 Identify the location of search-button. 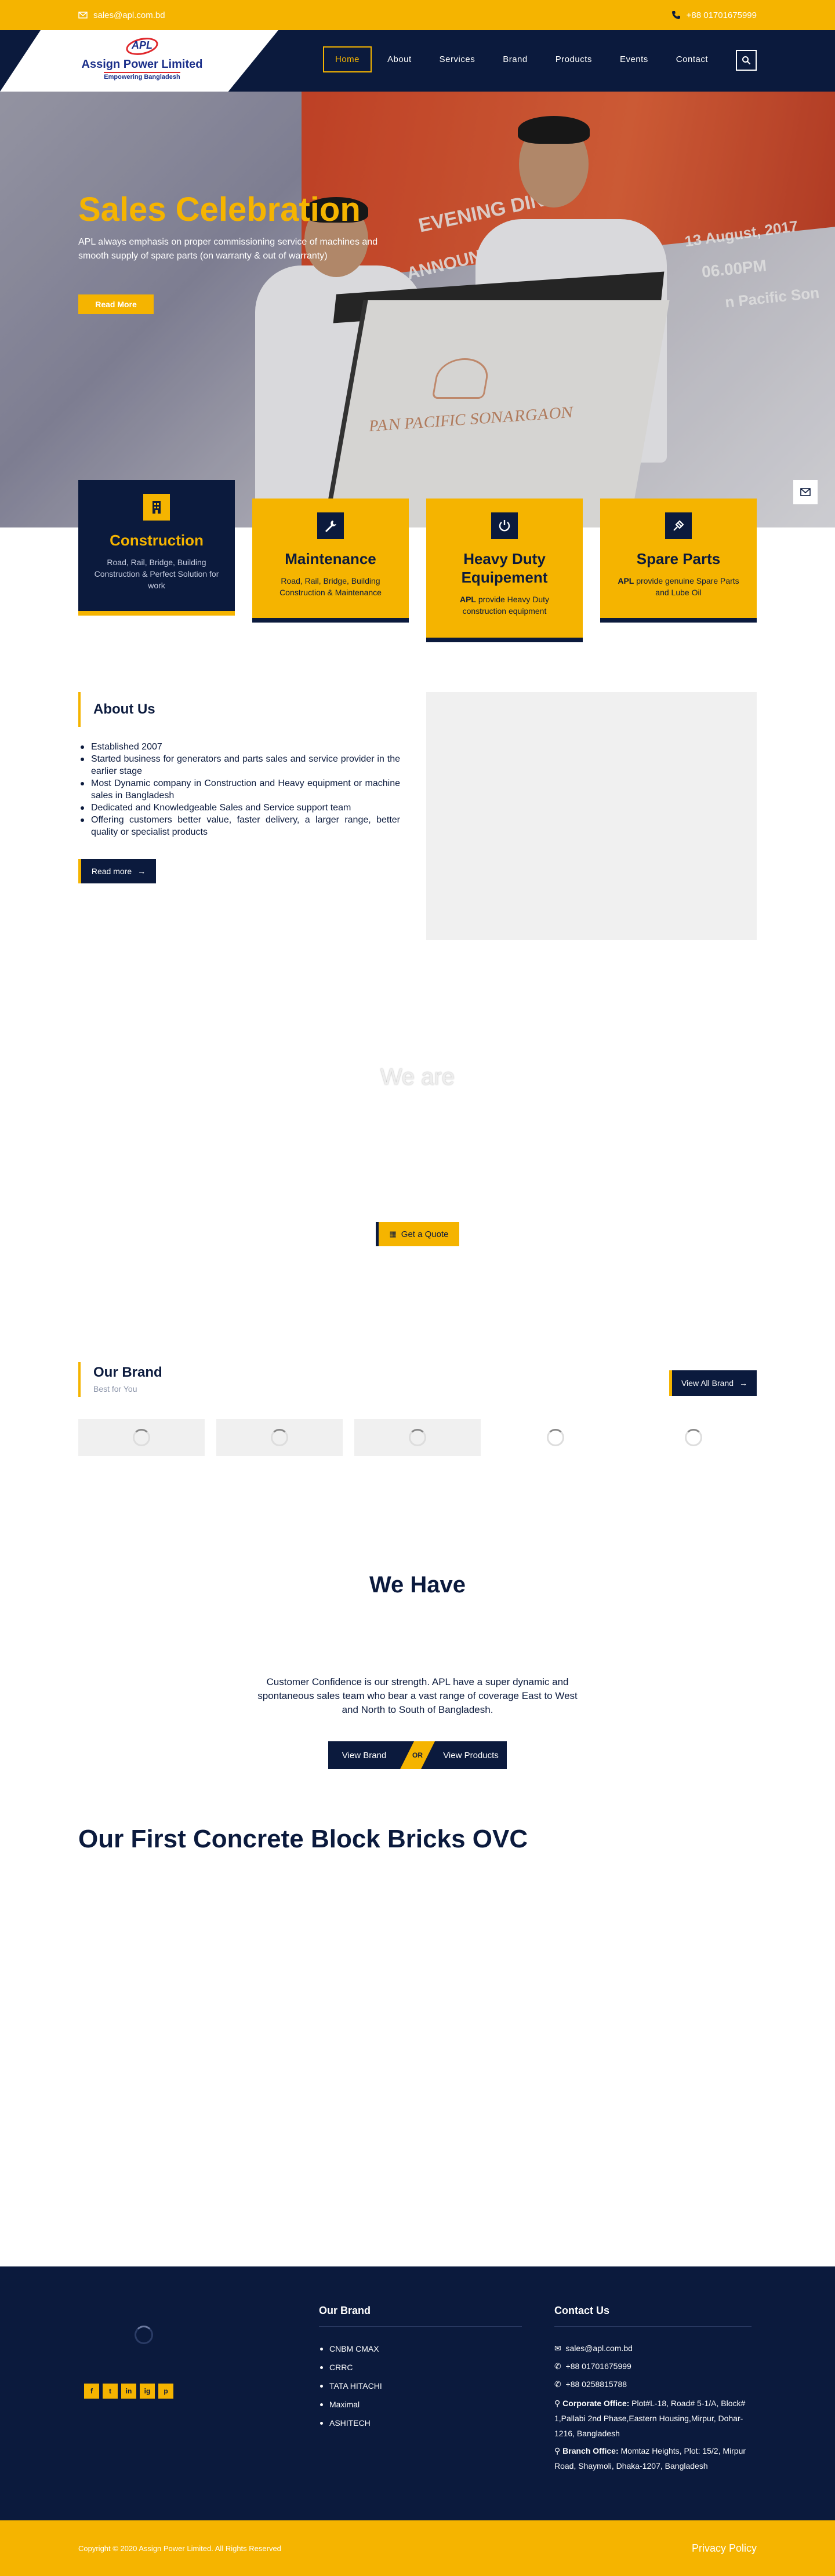
(746, 60).